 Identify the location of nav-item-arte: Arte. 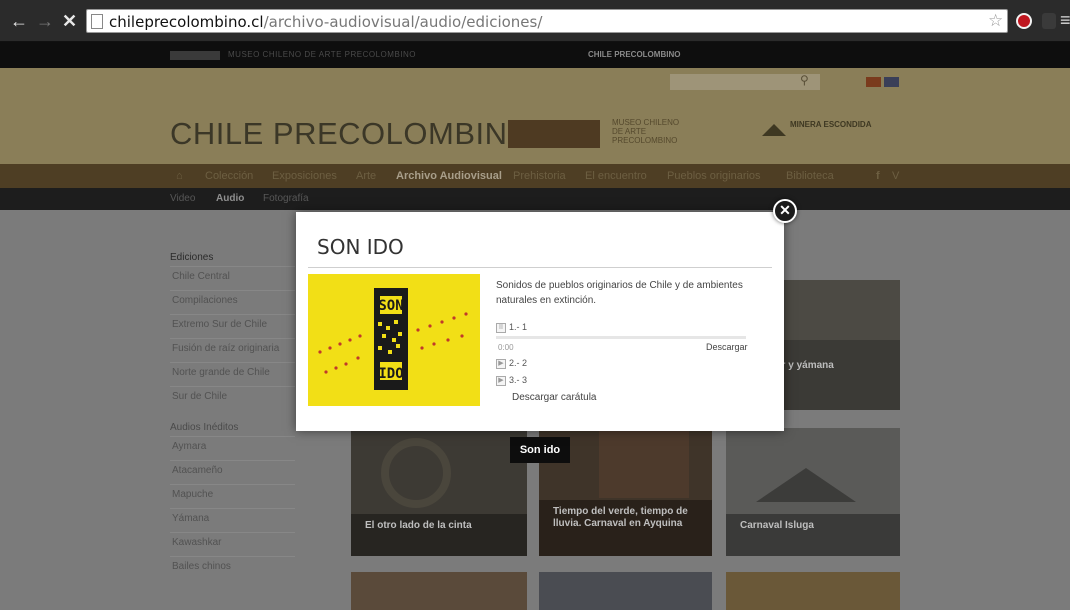
(366, 176).